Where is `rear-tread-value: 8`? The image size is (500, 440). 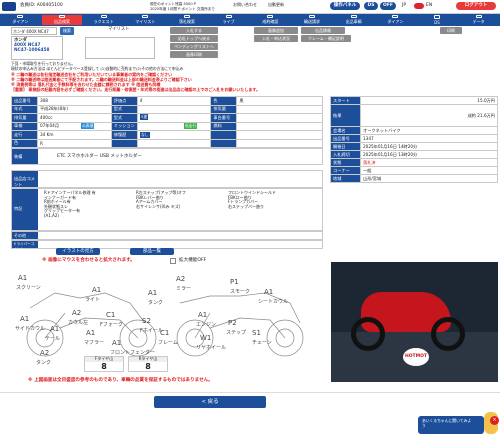 rear-tread-value: 8 is located at coordinates (148, 366).